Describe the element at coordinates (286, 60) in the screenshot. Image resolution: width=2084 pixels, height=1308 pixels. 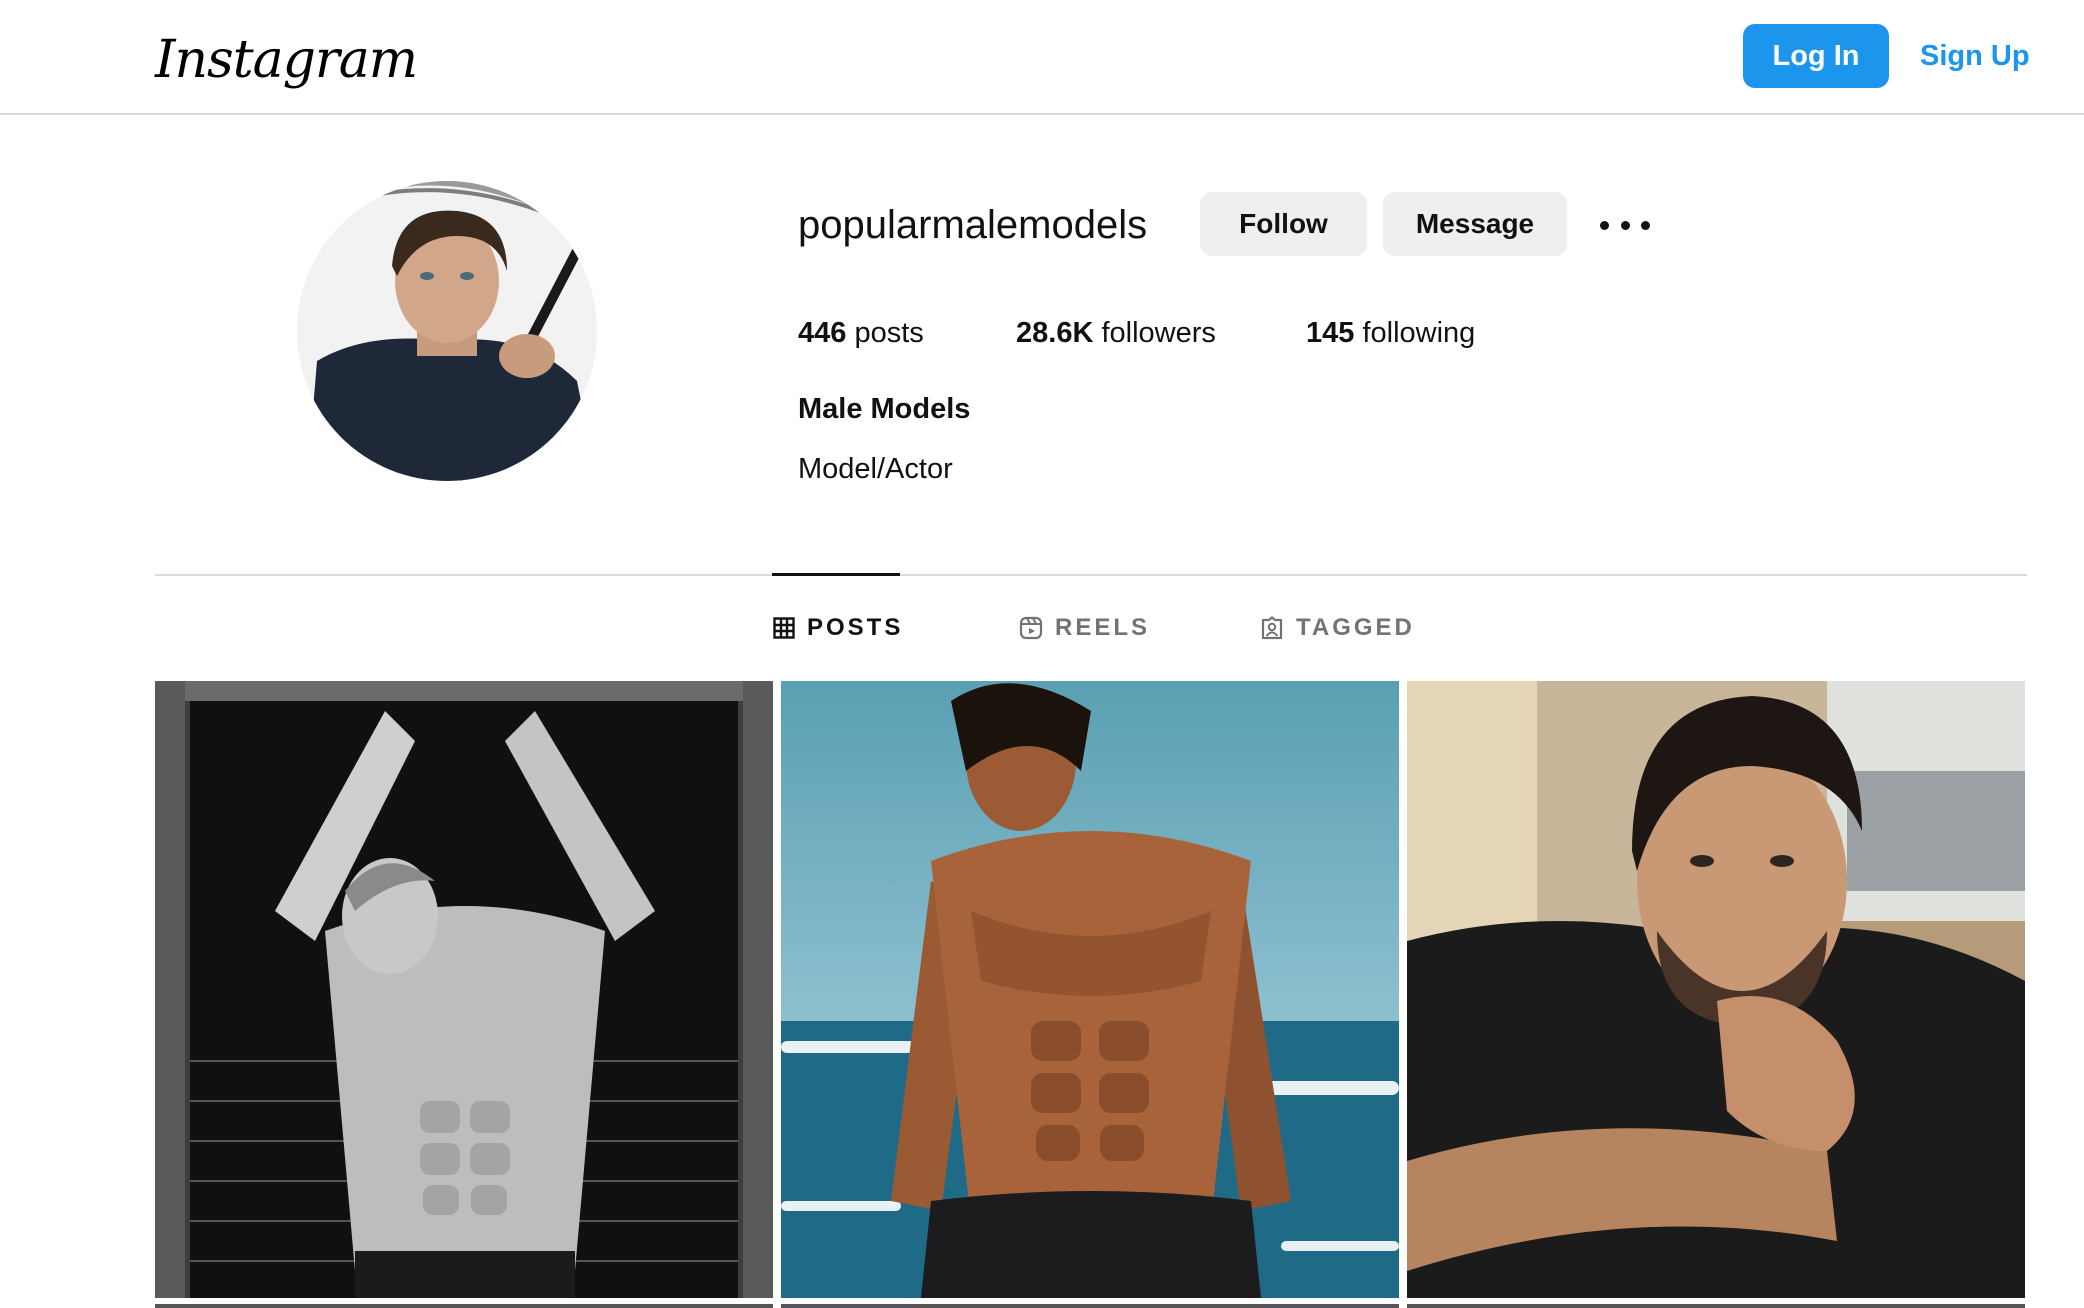
I see `instagram-logo: Instagram` at that location.